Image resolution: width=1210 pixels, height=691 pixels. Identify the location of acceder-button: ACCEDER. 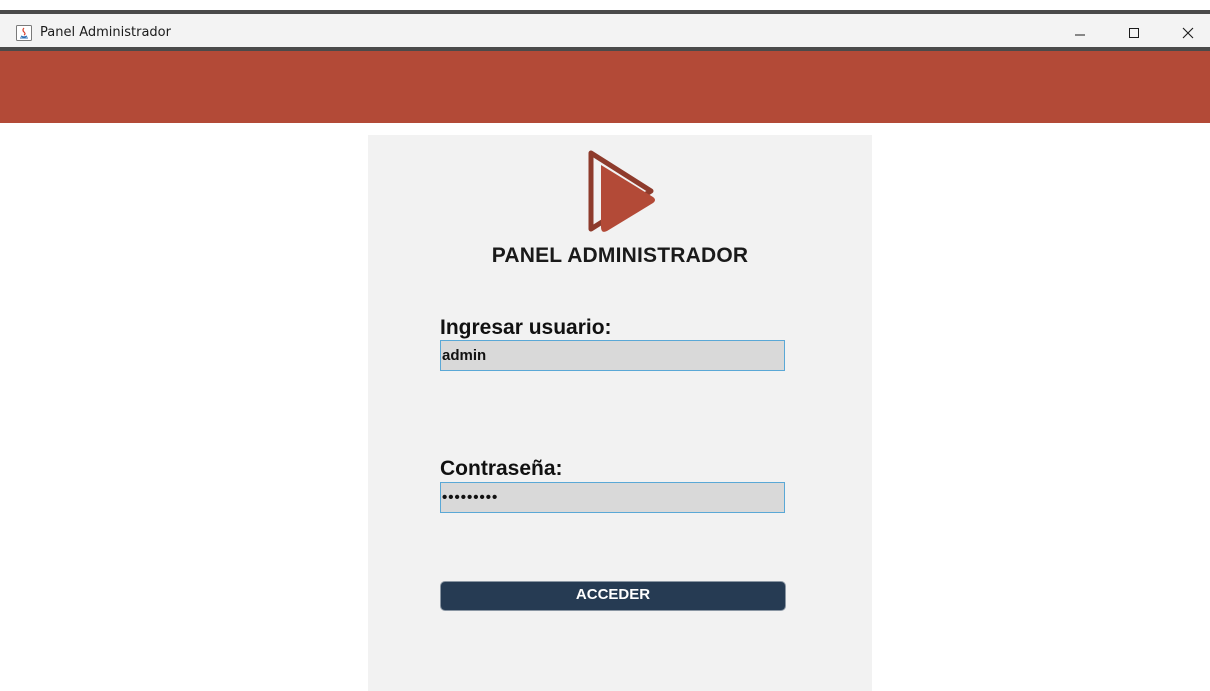
(613, 596).